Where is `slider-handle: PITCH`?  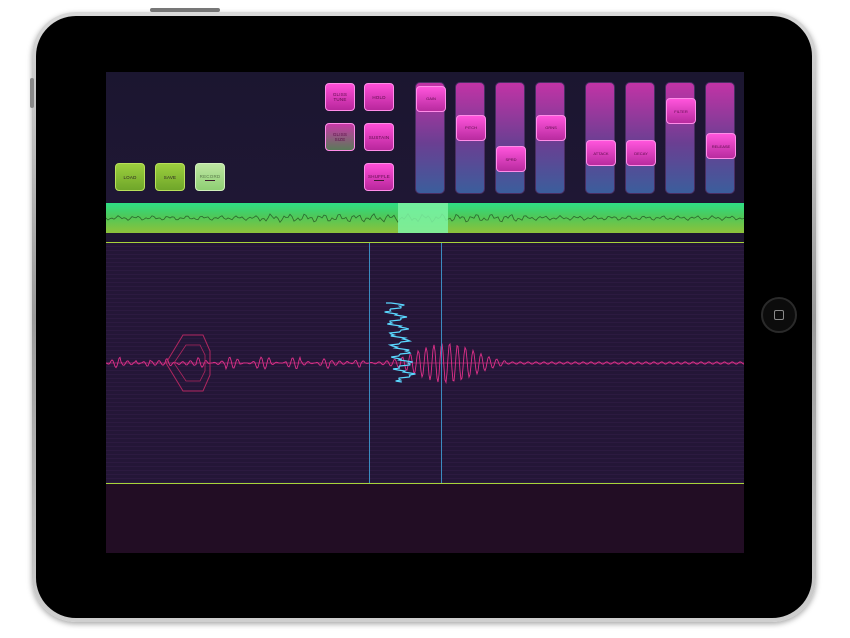
slider-handle: PITCH is located at coordinates (471, 127).